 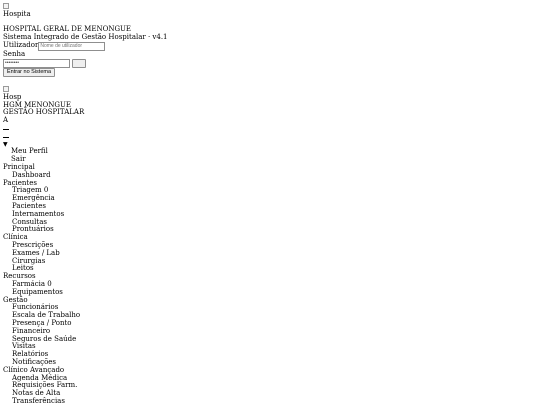 What do you see at coordinates (15, 237) in the screenshot?
I see `nav-section-title: Clínica` at bounding box center [15, 237].